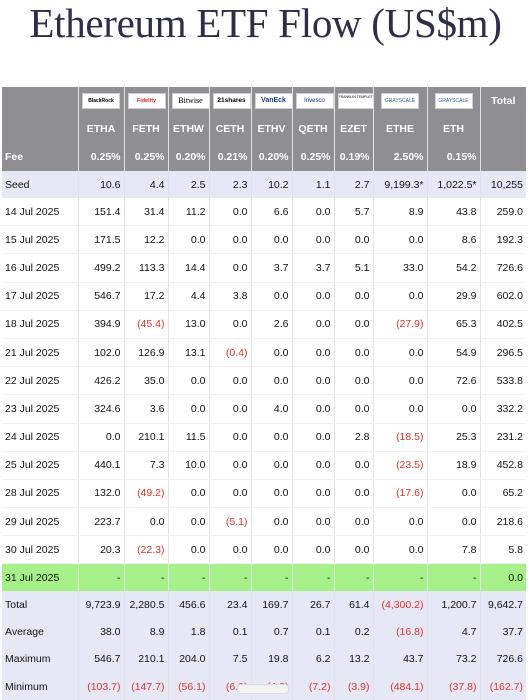  Describe the element at coordinates (40, 494) in the screenshot. I see `row-label: 28 Jul 2025` at that location.